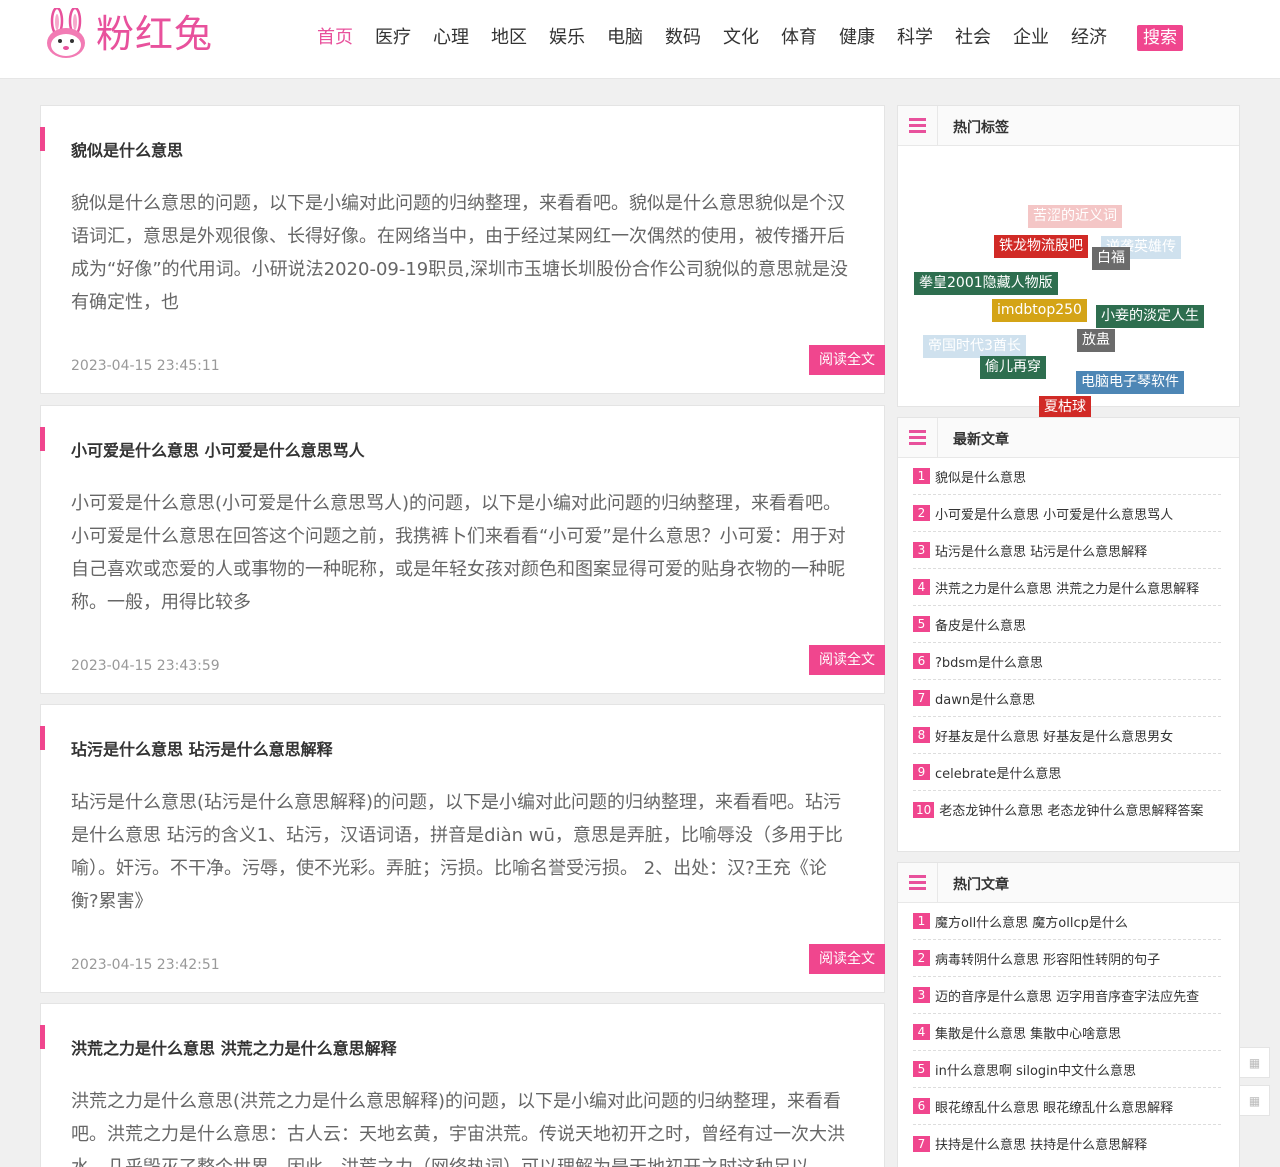 This screenshot has width=1280, height=1167. What do you see at coordinates (981, 478) in the screenshot?
I see `list-item-text: 貌似是什么意思` at bounding box center [981, 478].